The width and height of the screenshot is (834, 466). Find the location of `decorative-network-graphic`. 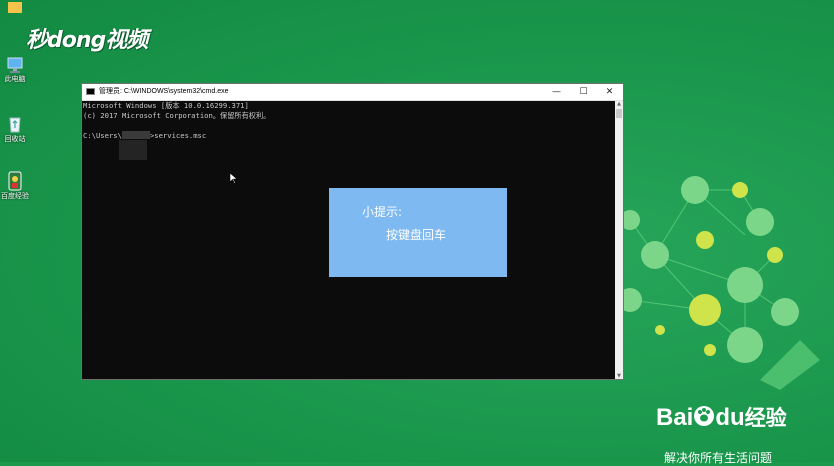

decorative-network-graphic is located at coordinates (719, 283).